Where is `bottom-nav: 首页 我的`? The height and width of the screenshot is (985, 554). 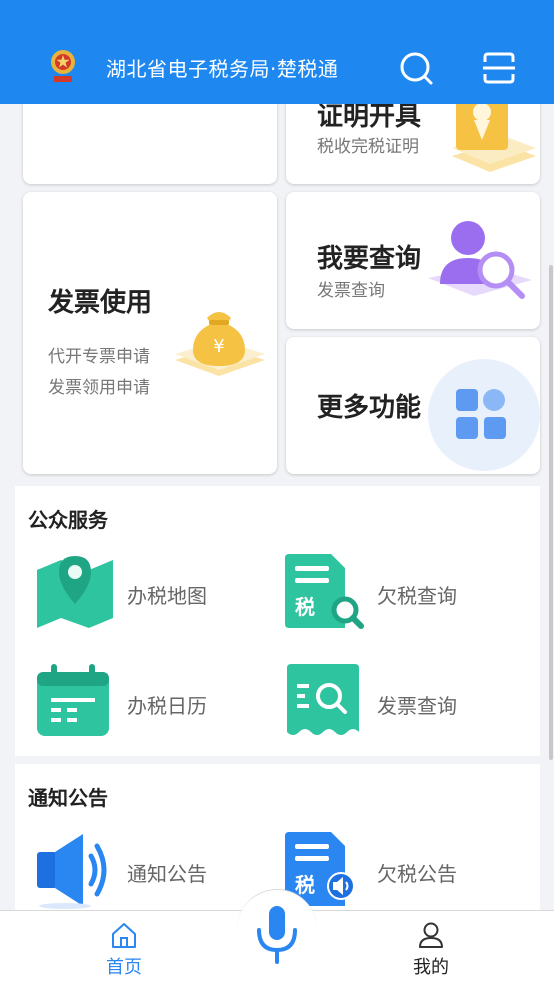 bottom-nav: 首页 我的 is located at coordinates (277, 937).